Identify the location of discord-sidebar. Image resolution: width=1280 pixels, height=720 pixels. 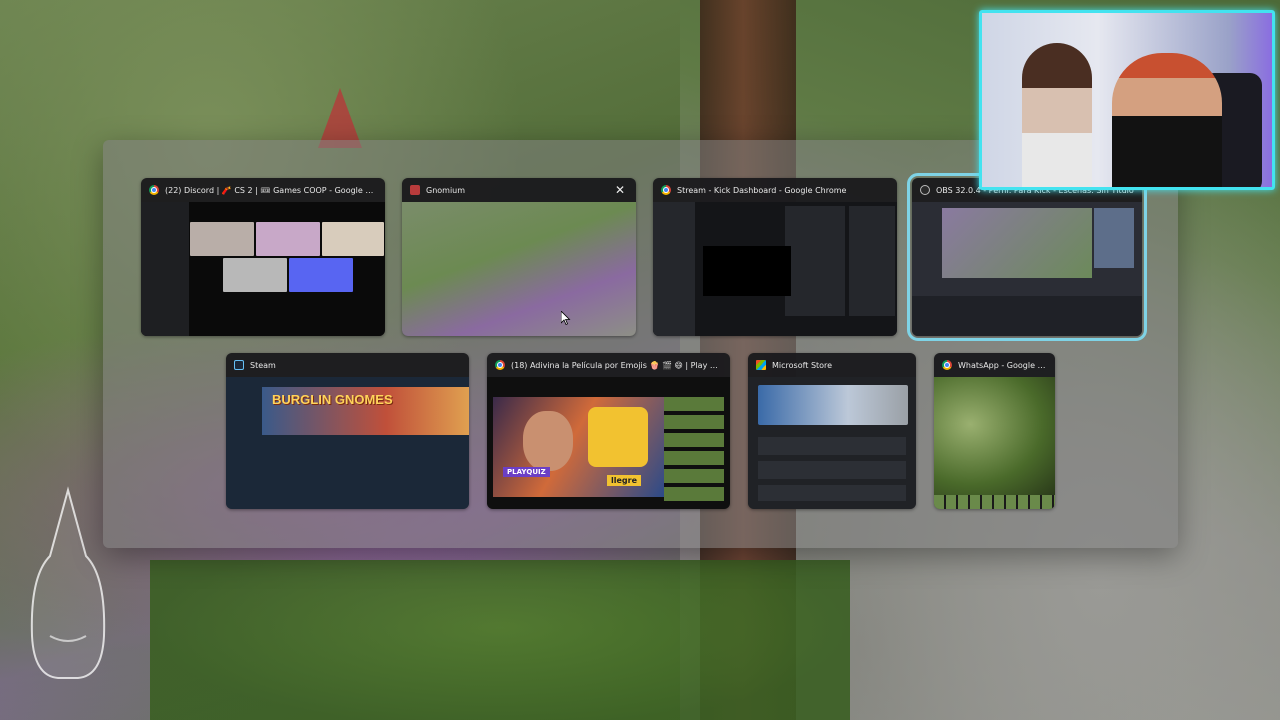
(165, 269).